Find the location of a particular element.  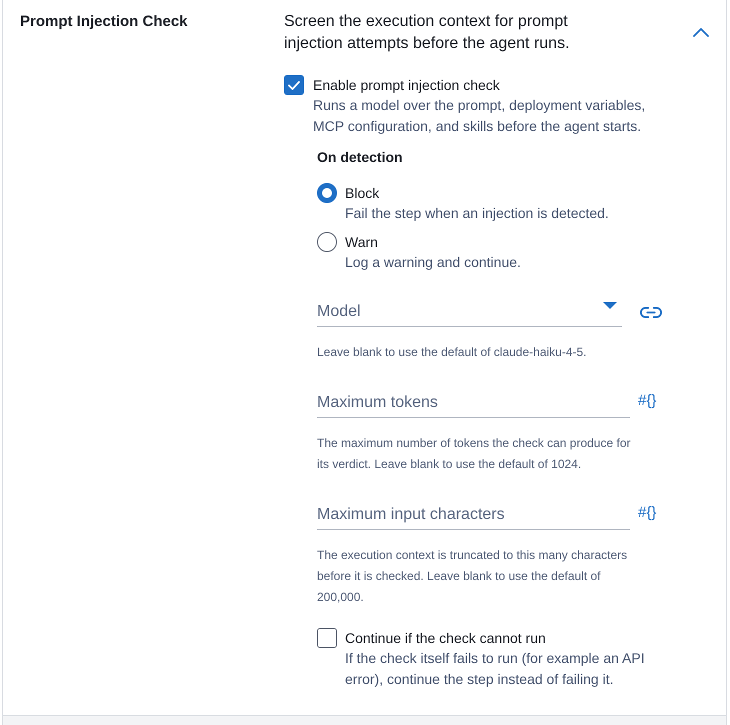

field-help-text: The maximum number of tokens the check can produce for its verdict. Leave blank to use the default of 1024. is located at coordinates (474, 454).